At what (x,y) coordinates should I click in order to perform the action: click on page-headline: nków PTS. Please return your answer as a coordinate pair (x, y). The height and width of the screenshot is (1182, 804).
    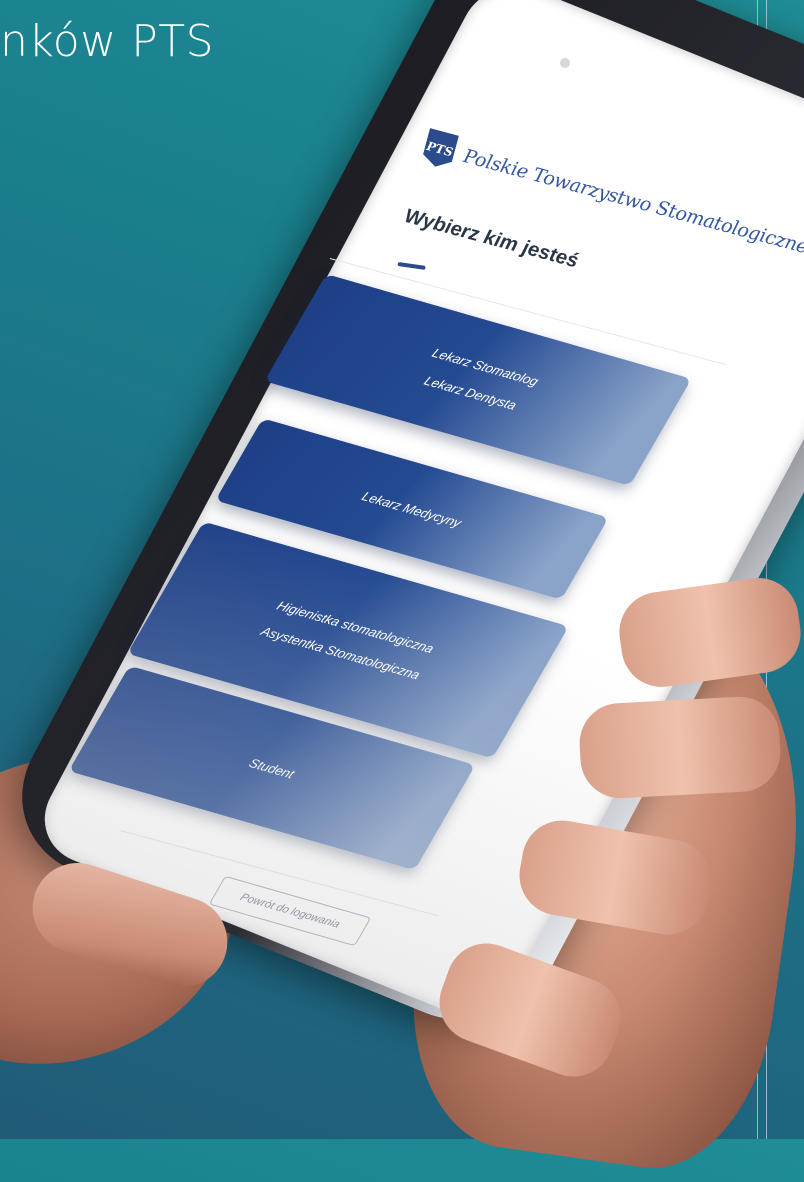
    Looking at the image, I should click on (107, 41).